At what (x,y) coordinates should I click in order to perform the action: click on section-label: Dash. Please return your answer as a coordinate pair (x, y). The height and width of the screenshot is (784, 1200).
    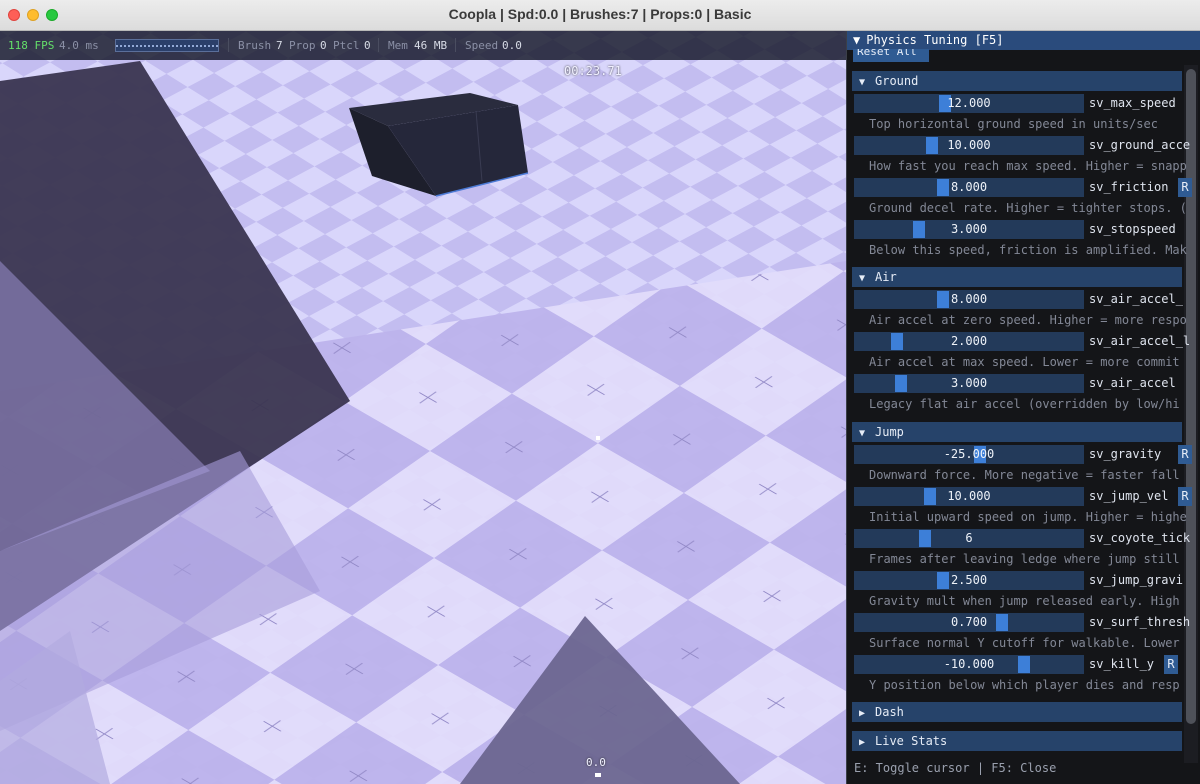
    Looking at the image, I should click on (889, 712).